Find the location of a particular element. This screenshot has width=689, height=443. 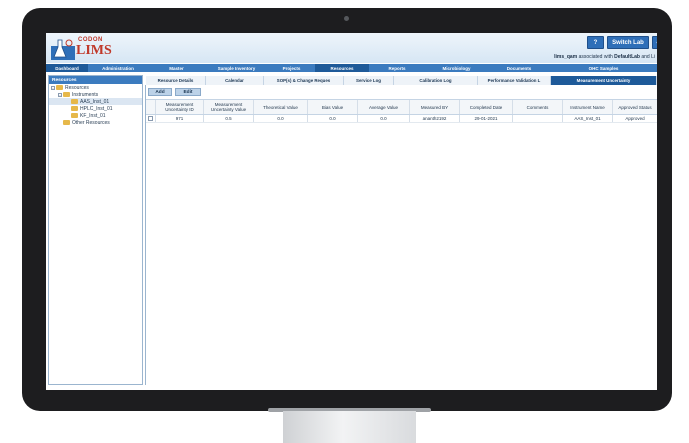

tree-label: Instruments is located at coordinates (85, 94).